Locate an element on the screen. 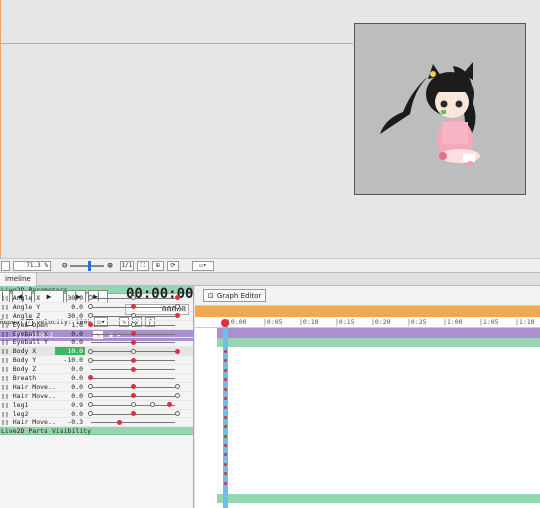 Image resolution: width=540 pixels, height=508 pixels. display-toggle-icon: ▭▾ is located at coordinates (202, 265).